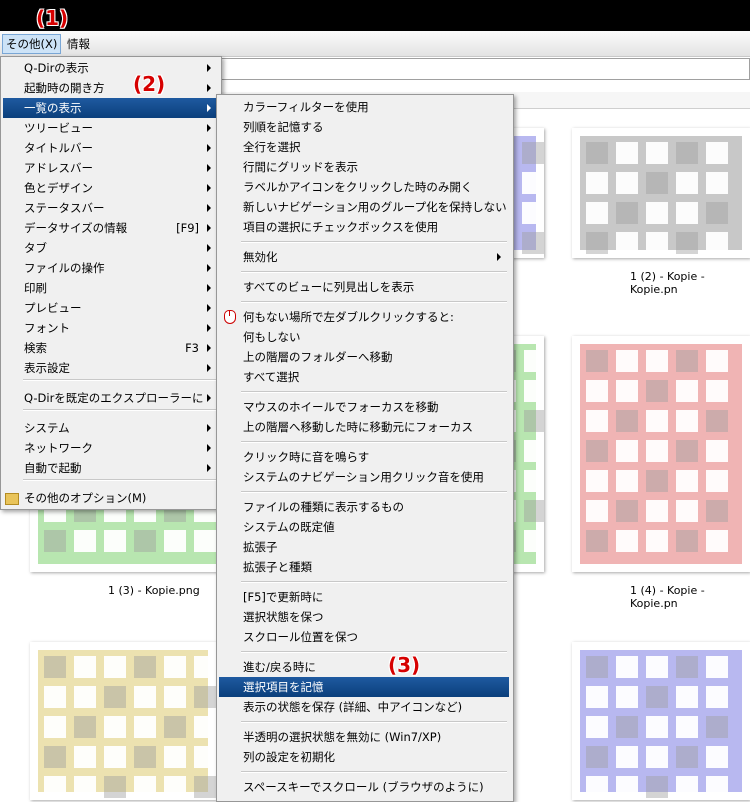  What do you see at coordinates (110, 498) in the screenshot?
I see `main-menu-item: その他のオプション(M)` at bounding box center [110, 498].